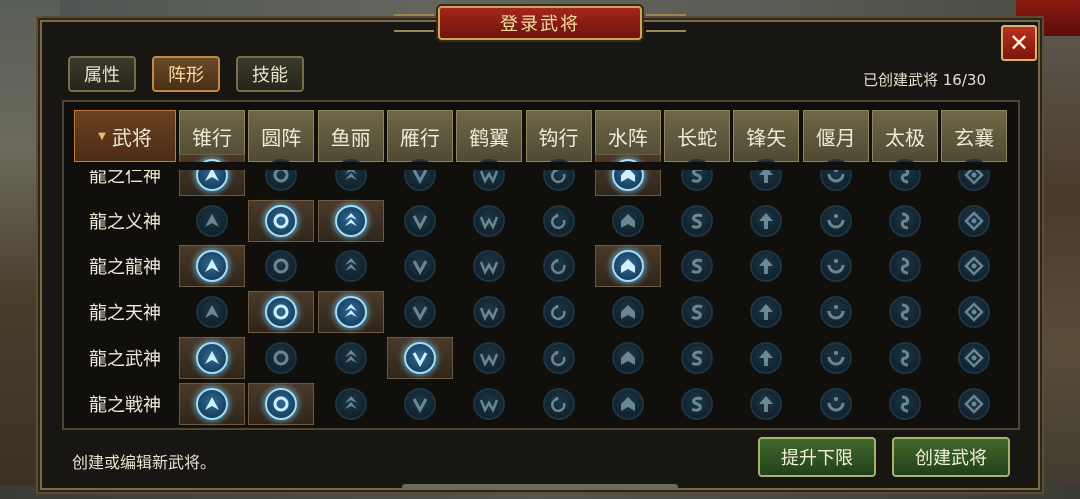 Image resolution: width=1080 pixels, height=499 pixels. What do you see at coordinates (270, 74) in the screenshot?
I see `tab-skills: 技能` at bounding box center [270, 74].